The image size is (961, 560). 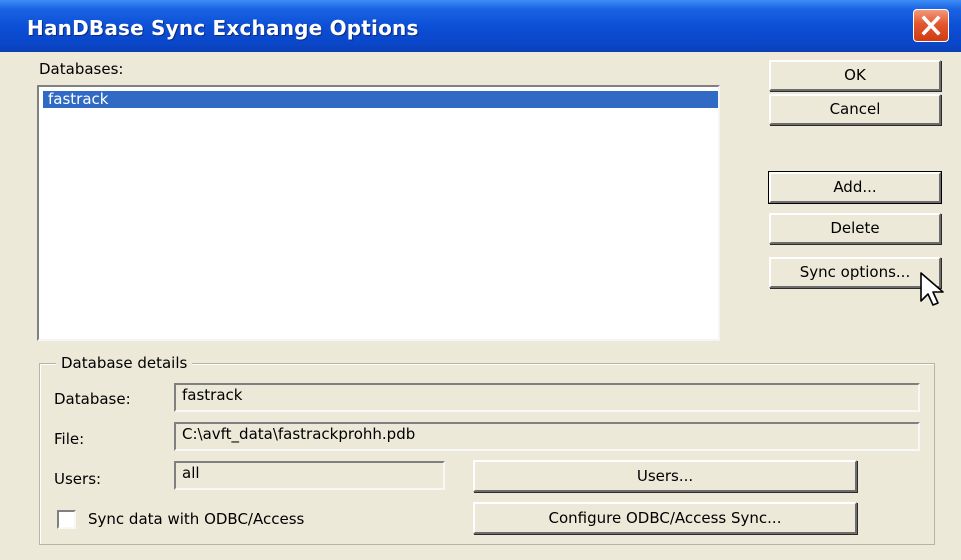 What do you see at coordinates (547, 436) in the screenshot?
I see `file-field: C:\avft_data\fastrackprohh.pdb` at bounding box center [547, 436].